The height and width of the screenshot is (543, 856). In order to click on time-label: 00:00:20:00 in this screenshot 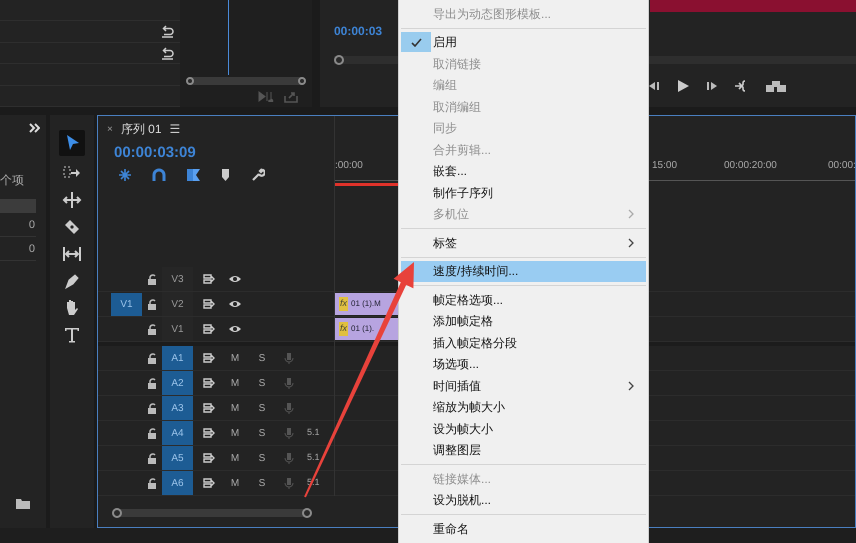, I will do `click(750, 166)`.